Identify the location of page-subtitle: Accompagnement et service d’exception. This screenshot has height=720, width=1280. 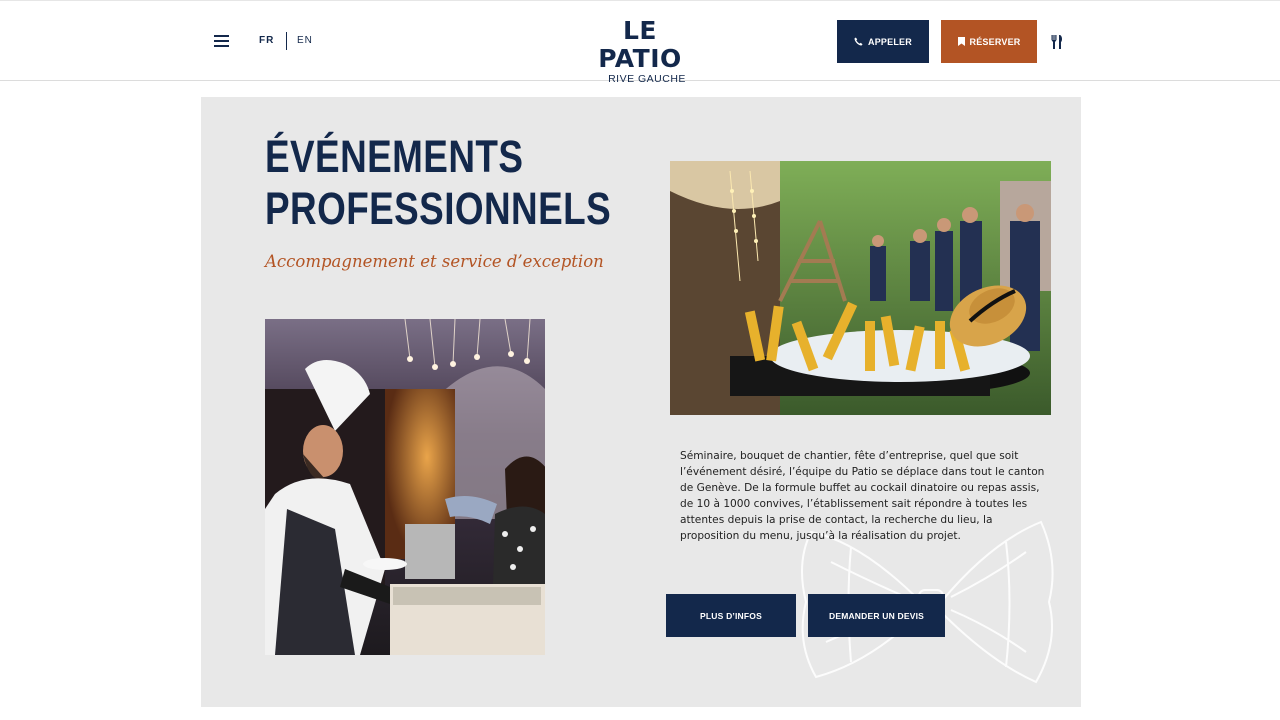
(434, 261).